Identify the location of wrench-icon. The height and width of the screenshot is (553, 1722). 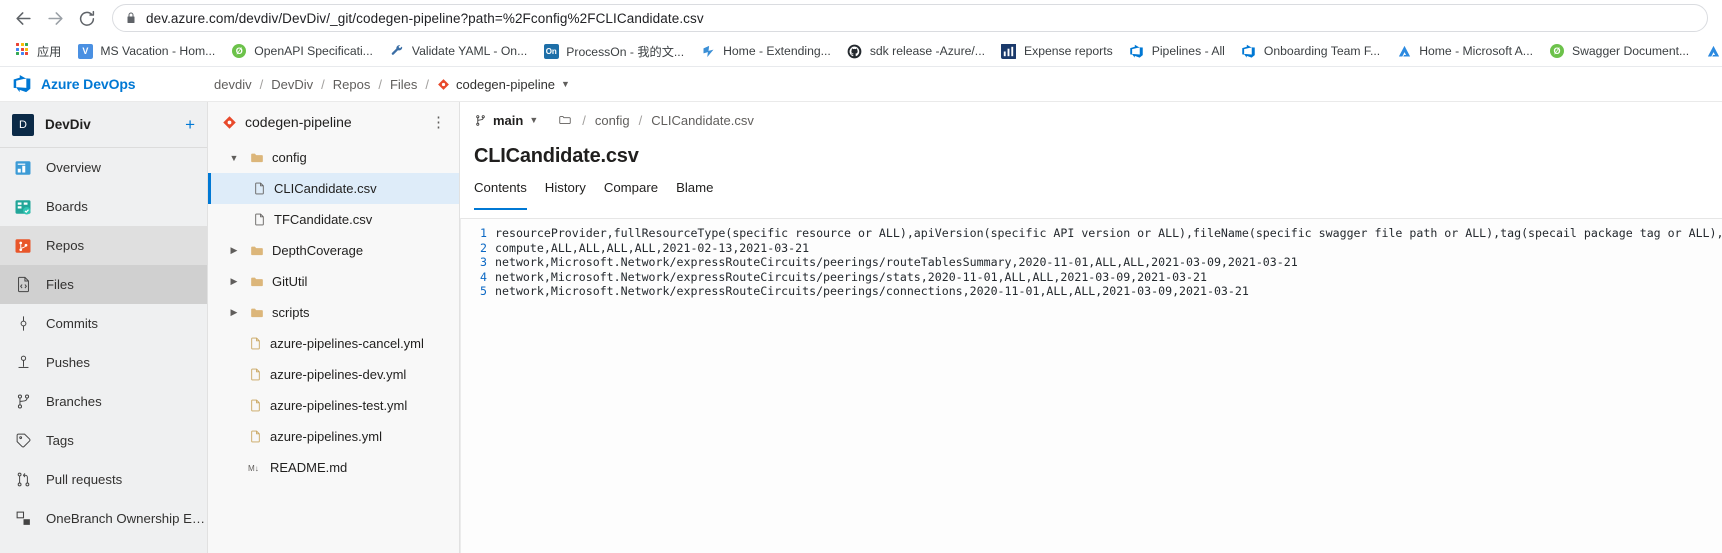
(397, 51).